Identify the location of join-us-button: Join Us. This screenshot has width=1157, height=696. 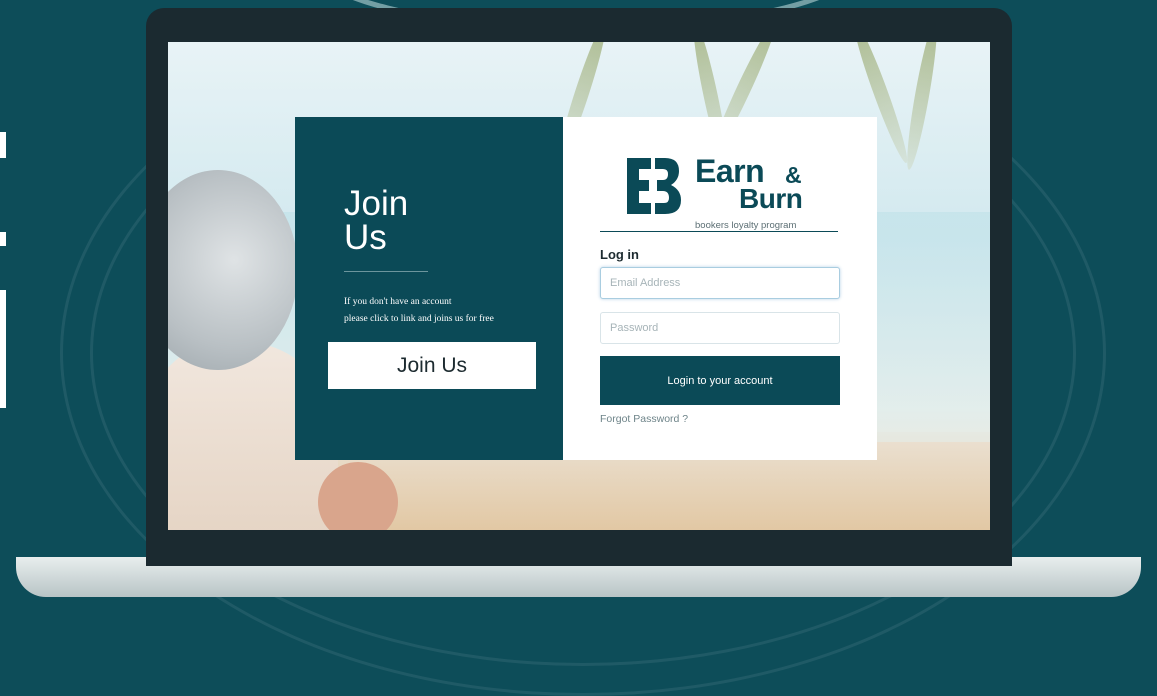
(432, 365).